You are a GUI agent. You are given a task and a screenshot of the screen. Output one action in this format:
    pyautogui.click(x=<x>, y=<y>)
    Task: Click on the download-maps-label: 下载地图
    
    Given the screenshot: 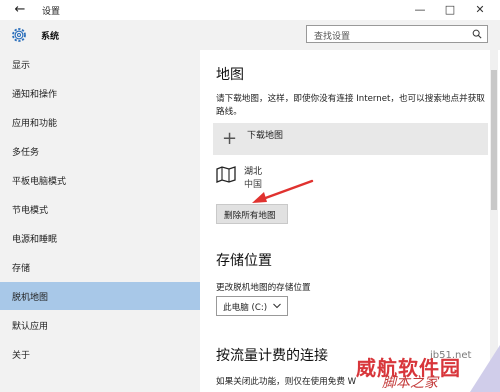 What is the action you would take?
    pyautogui.click(x=265, y=136)
    